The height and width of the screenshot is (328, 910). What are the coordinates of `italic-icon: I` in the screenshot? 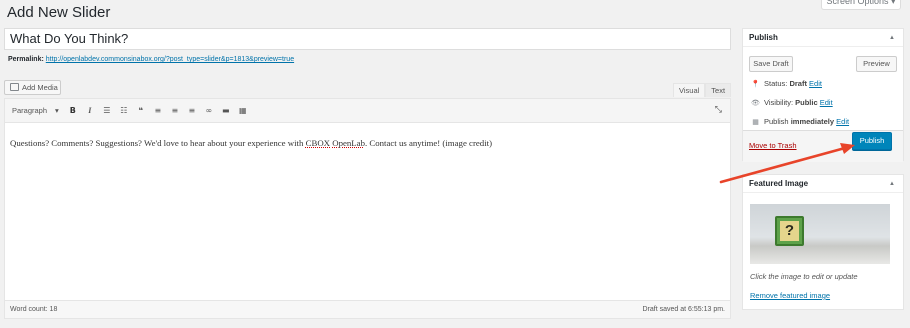 It's located at (90, 111).